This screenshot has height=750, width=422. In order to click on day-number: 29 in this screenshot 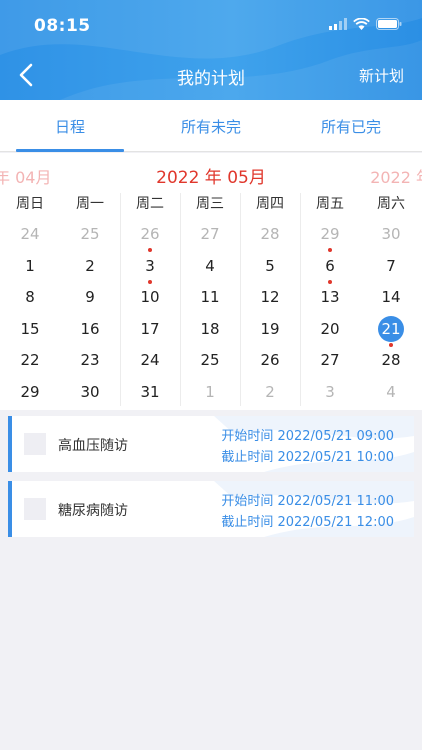, I will do `click(30, 391)`.